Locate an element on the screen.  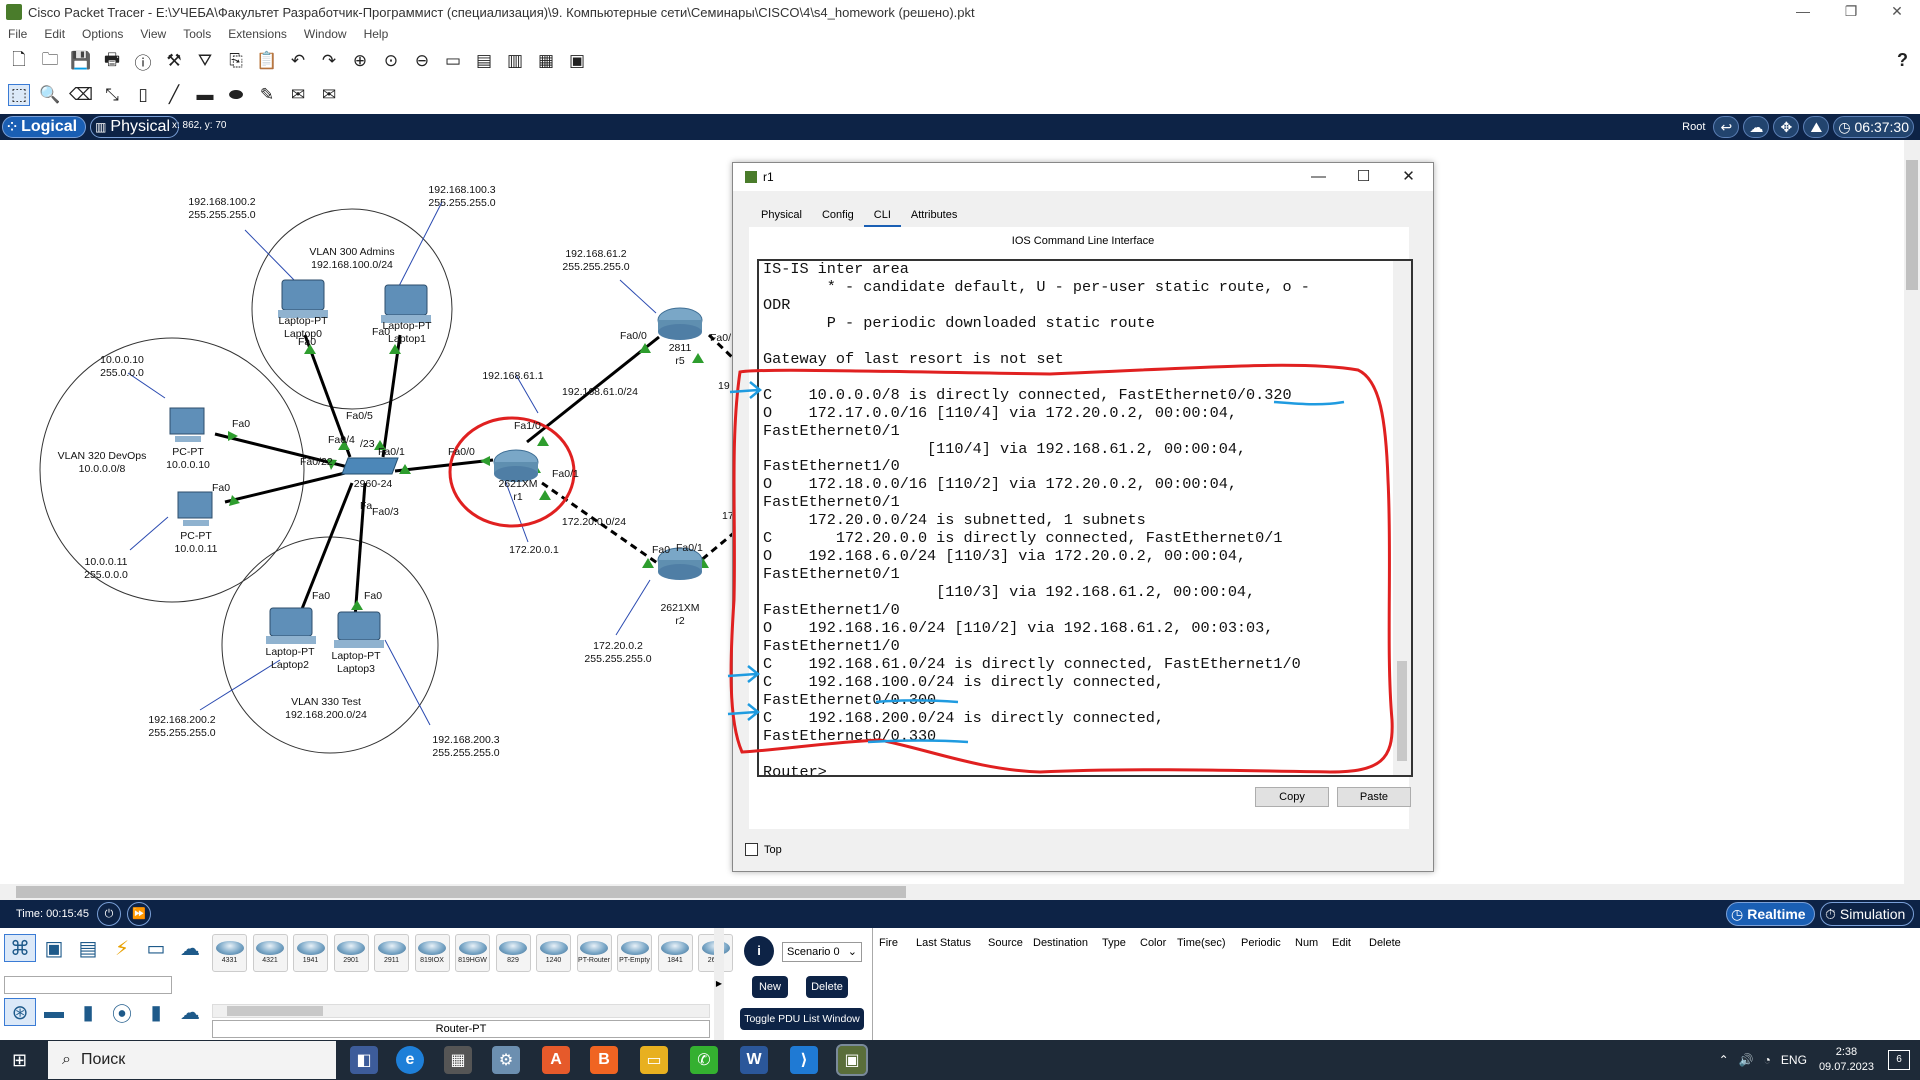
app-icon-settings: ⚙ is located at coordinates (506, 1060).